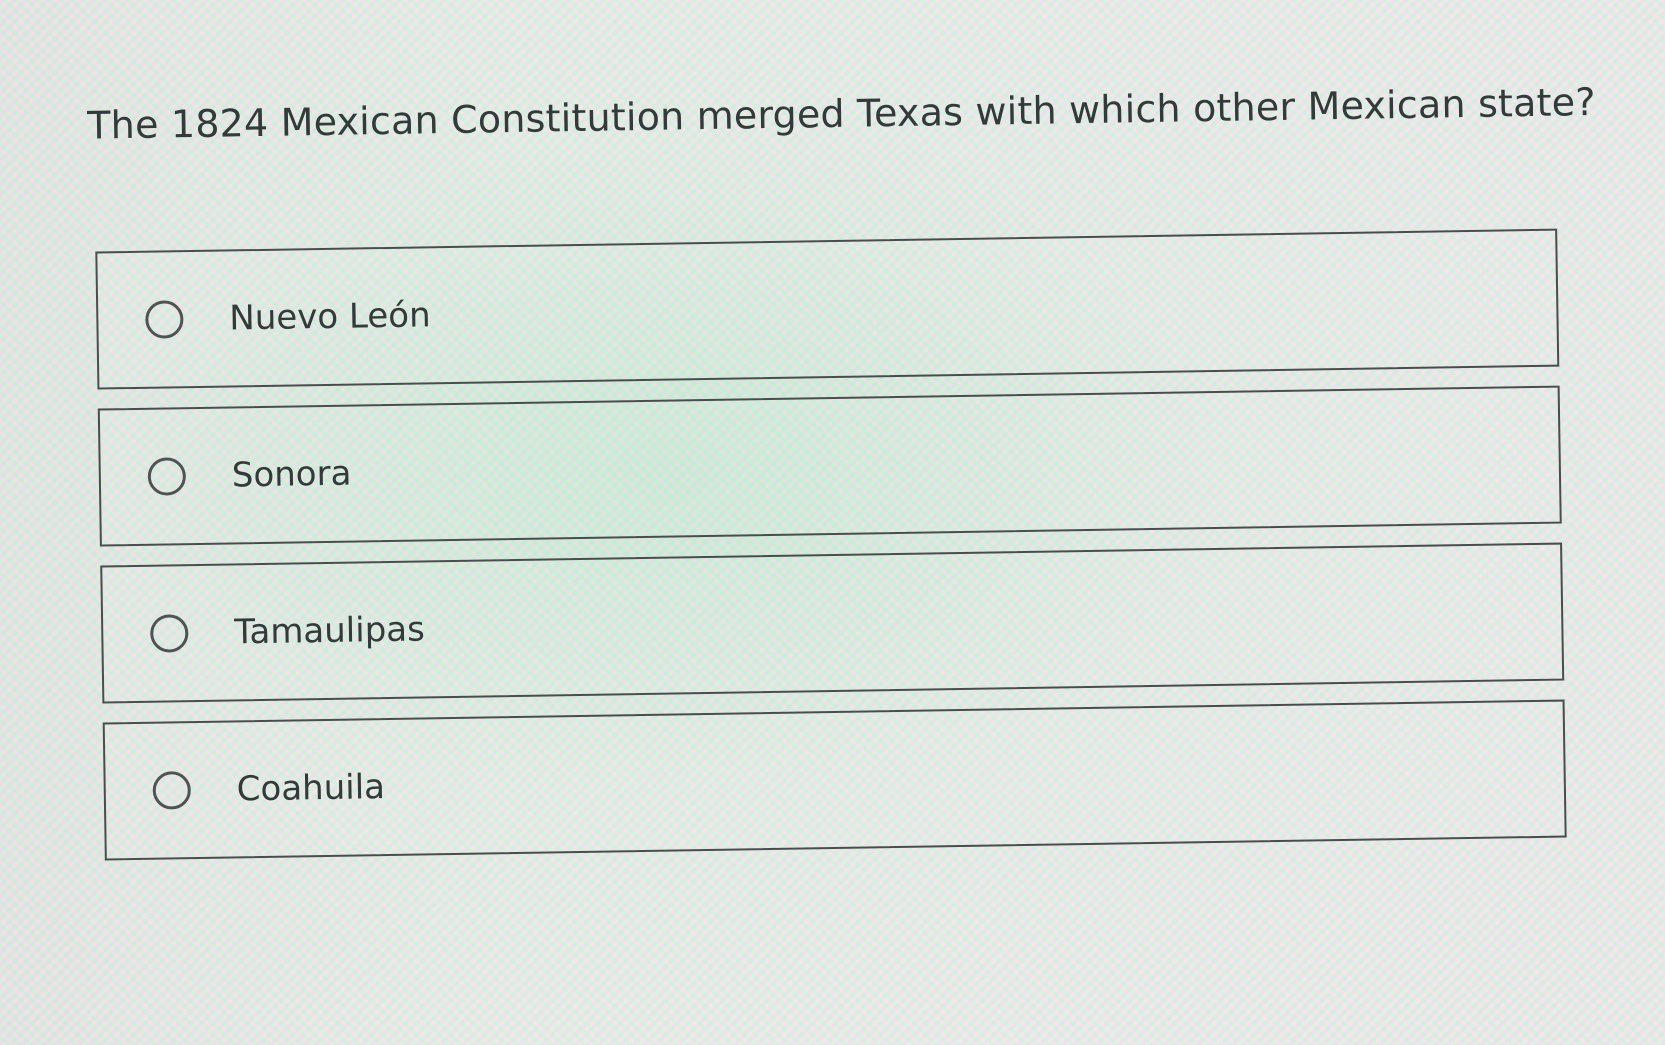 The width and height of the screenshot is (1665, 1045). I want to click on answer-option-sonora: Sonora, so click(829, 466).